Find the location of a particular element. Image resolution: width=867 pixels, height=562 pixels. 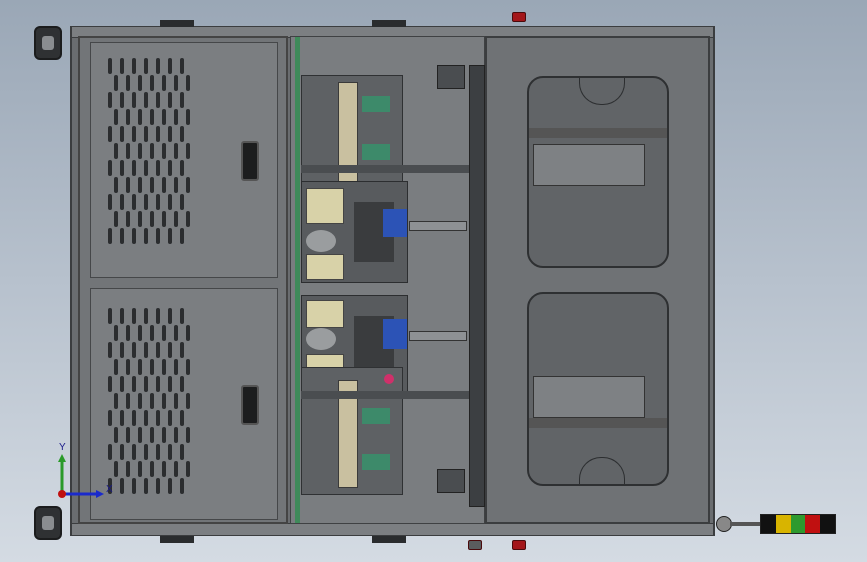

bottom-pad is located at coordinates (177, 539).